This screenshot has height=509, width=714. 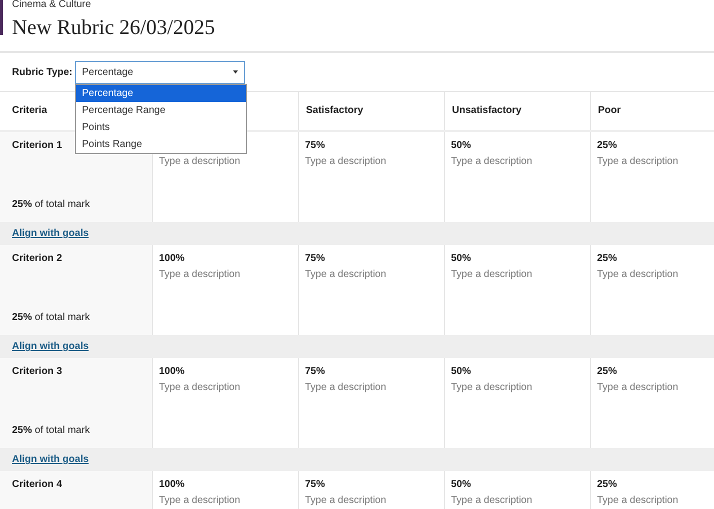 I want to click on column-header: Satisfactory, so click(x=335, y=110).